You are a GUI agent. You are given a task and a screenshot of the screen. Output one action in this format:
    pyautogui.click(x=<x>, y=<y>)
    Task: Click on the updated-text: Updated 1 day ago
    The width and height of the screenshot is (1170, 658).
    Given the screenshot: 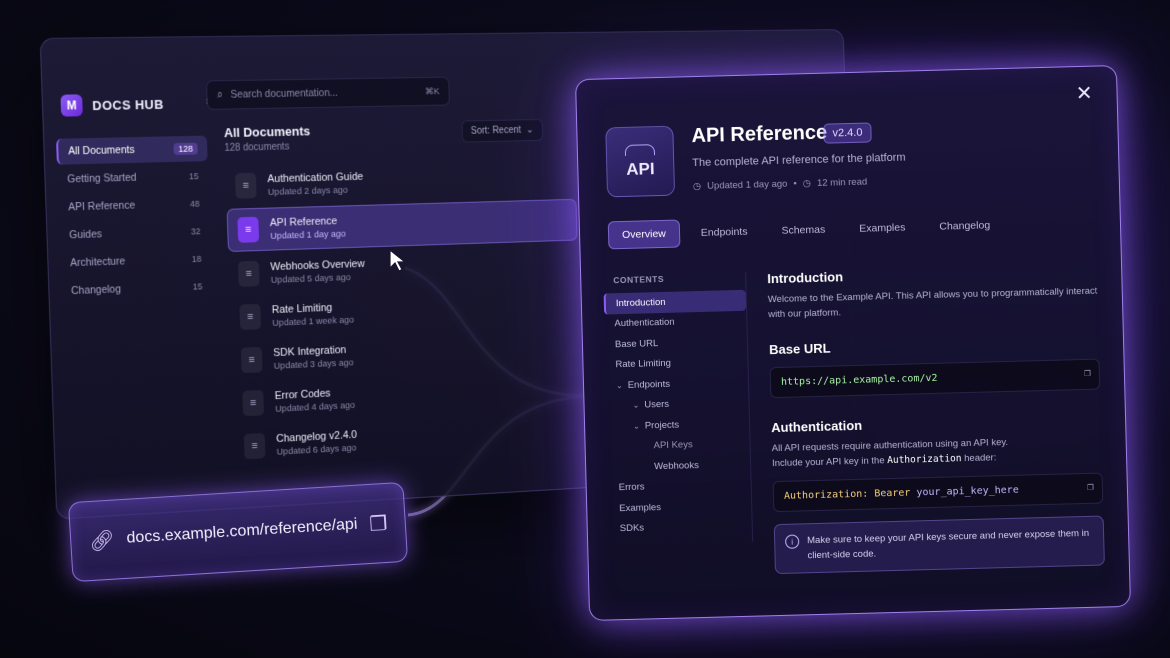 What is the action you would take?
    pyautogui.click(x=747, y=185)
    